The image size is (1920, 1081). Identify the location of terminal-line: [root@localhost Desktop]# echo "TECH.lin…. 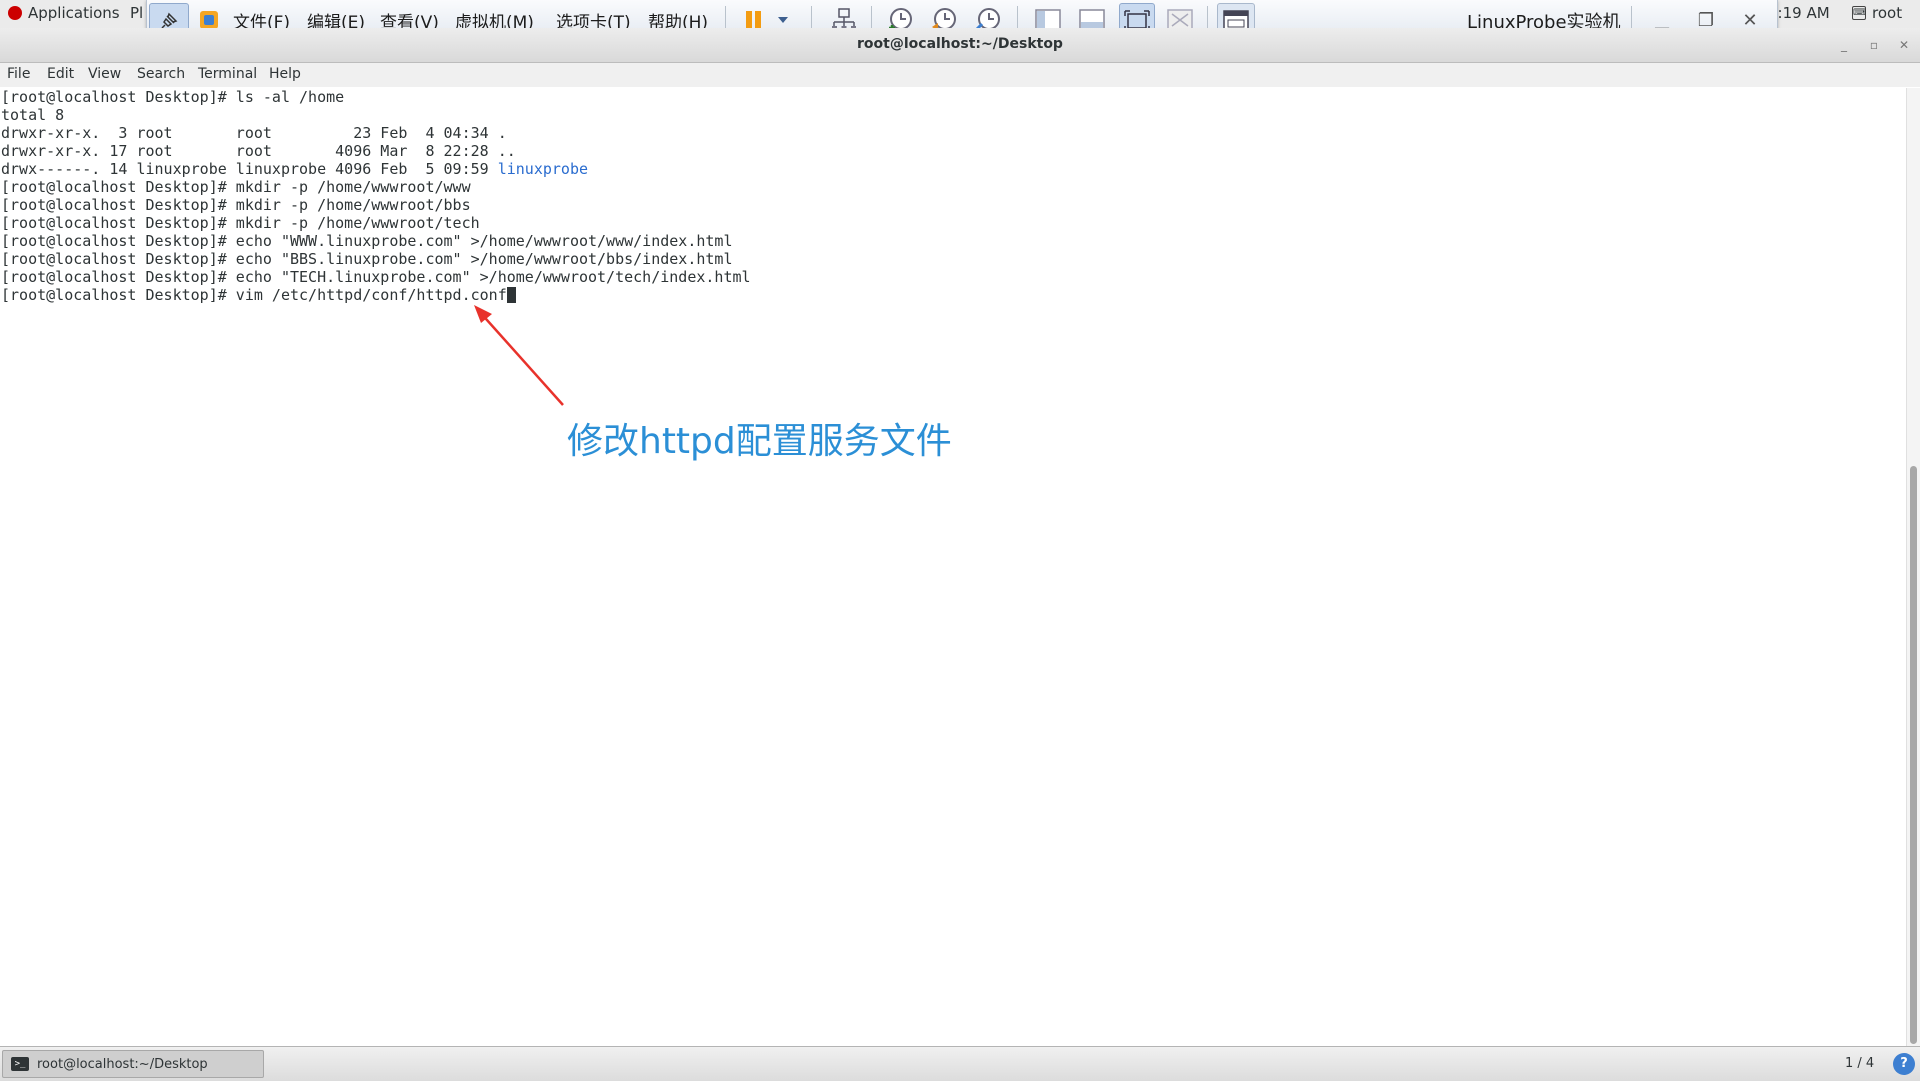
(376, 277).